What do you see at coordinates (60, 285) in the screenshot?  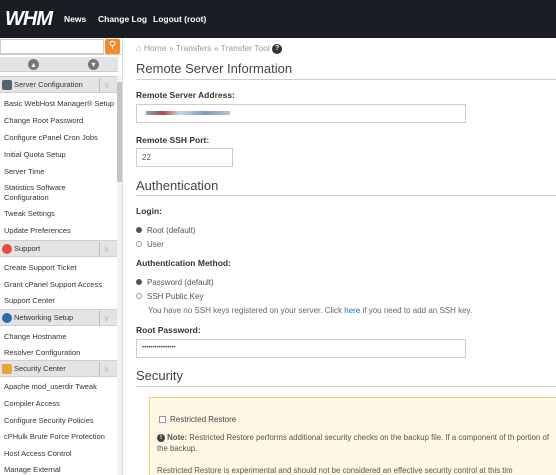 I see `sidebar-item-grant-support-access: Grant cPanel Support Access` at bounding box center [60, 285].